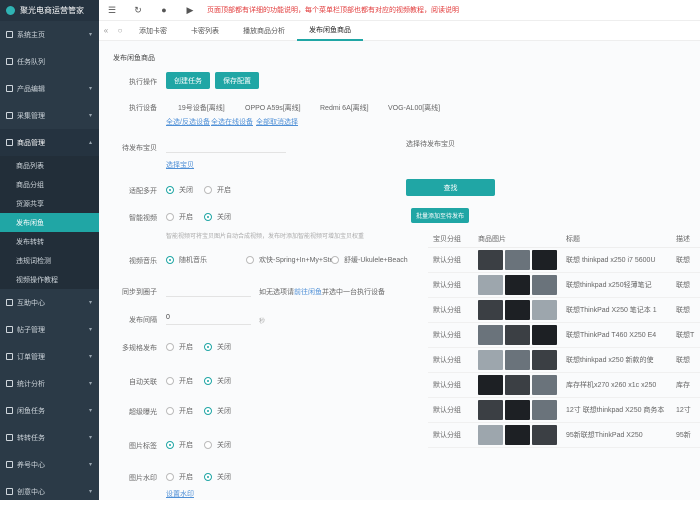  Describe the element at coordinates (49, 203) in the screenshot. I see `sidebar-sub-source-share: 货源共享` at that location.